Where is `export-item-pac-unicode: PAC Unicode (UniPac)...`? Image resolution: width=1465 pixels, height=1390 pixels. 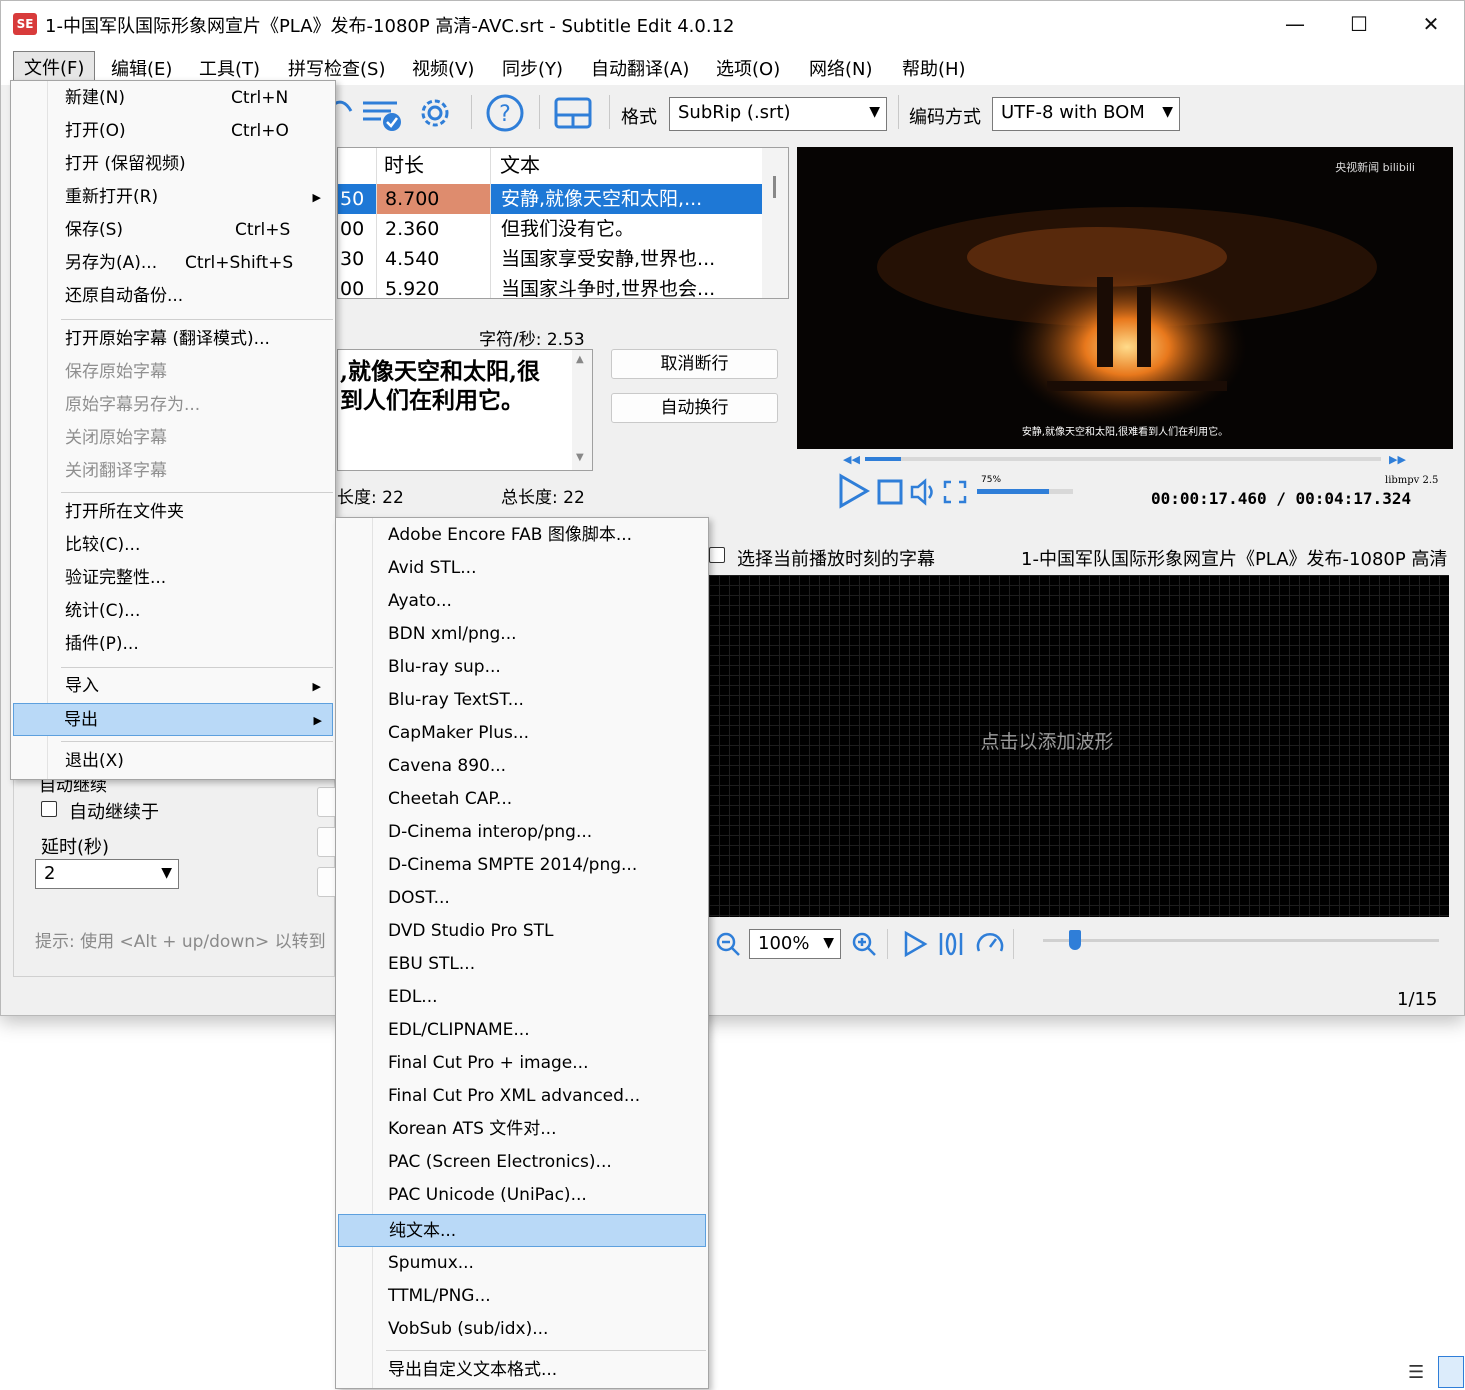 export-item-pac-unicode: PAC Unicode (UniPac)... is located at coordinates (522, 1195).